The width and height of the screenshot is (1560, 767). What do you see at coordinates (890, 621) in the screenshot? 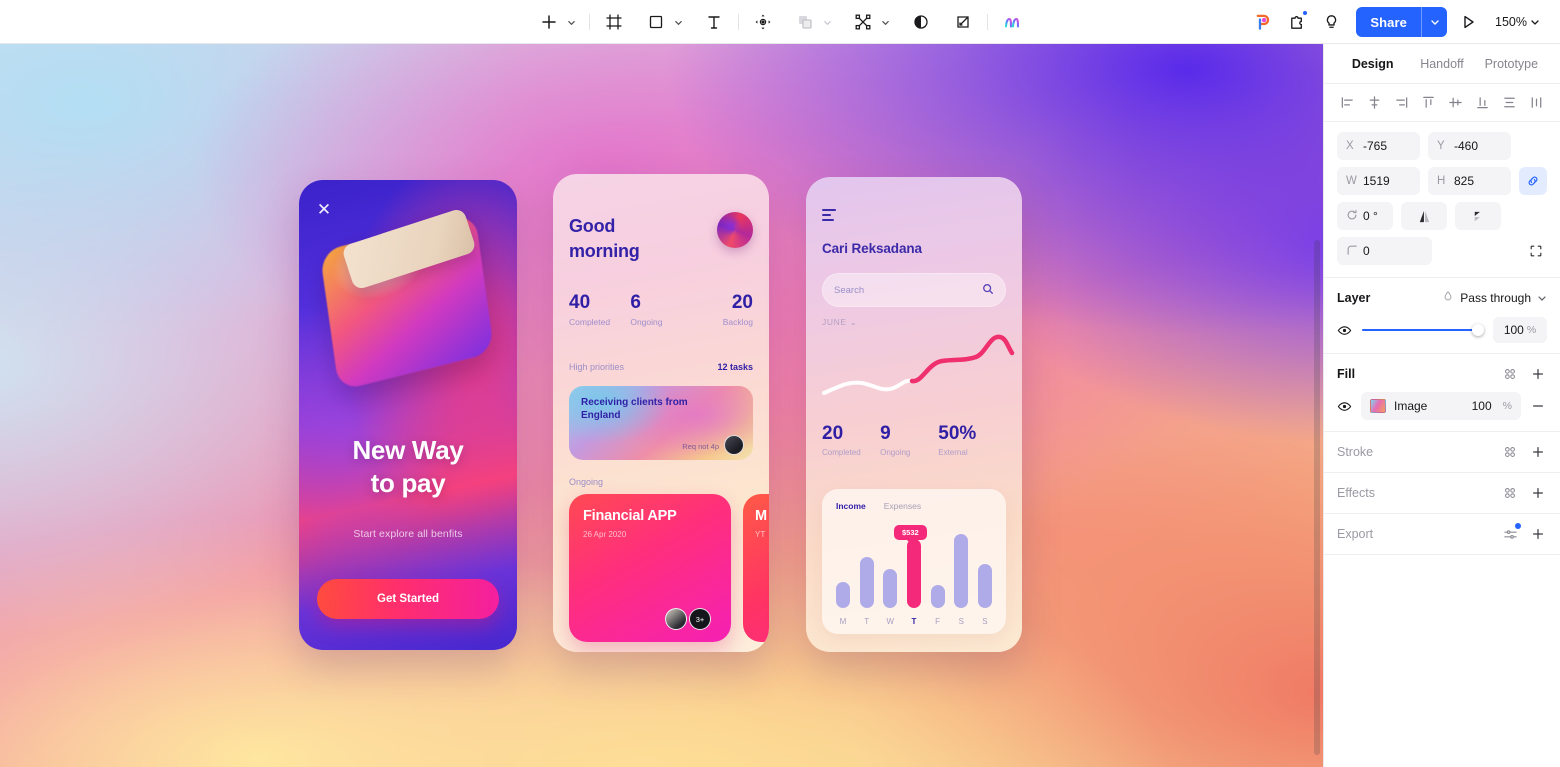
I see `day-label-2: W` at bounding box center [890, 621].